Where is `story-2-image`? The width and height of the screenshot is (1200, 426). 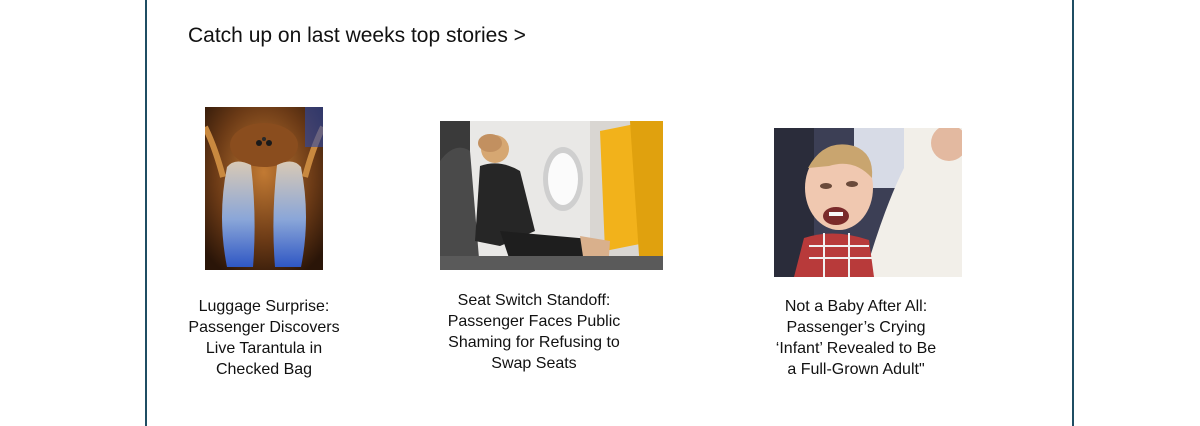
story-2-image is located at coordinates (551, 195).